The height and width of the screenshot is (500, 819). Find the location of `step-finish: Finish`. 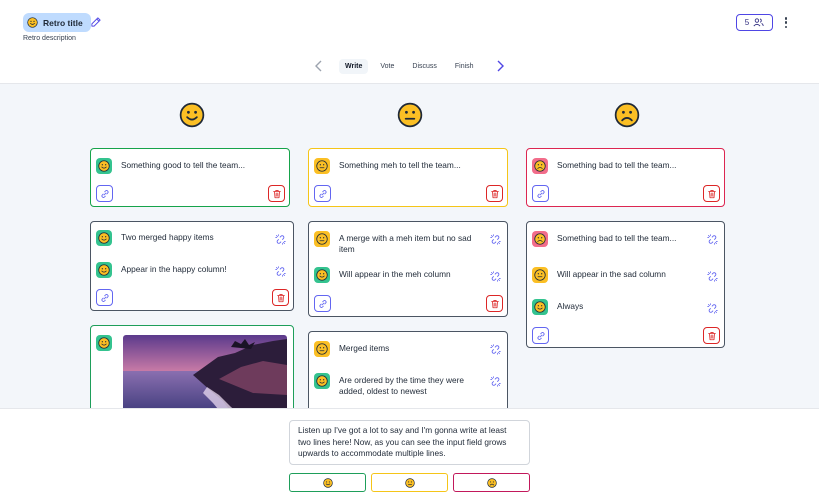

step-finish: Finish is located at coordinates (464, 66).